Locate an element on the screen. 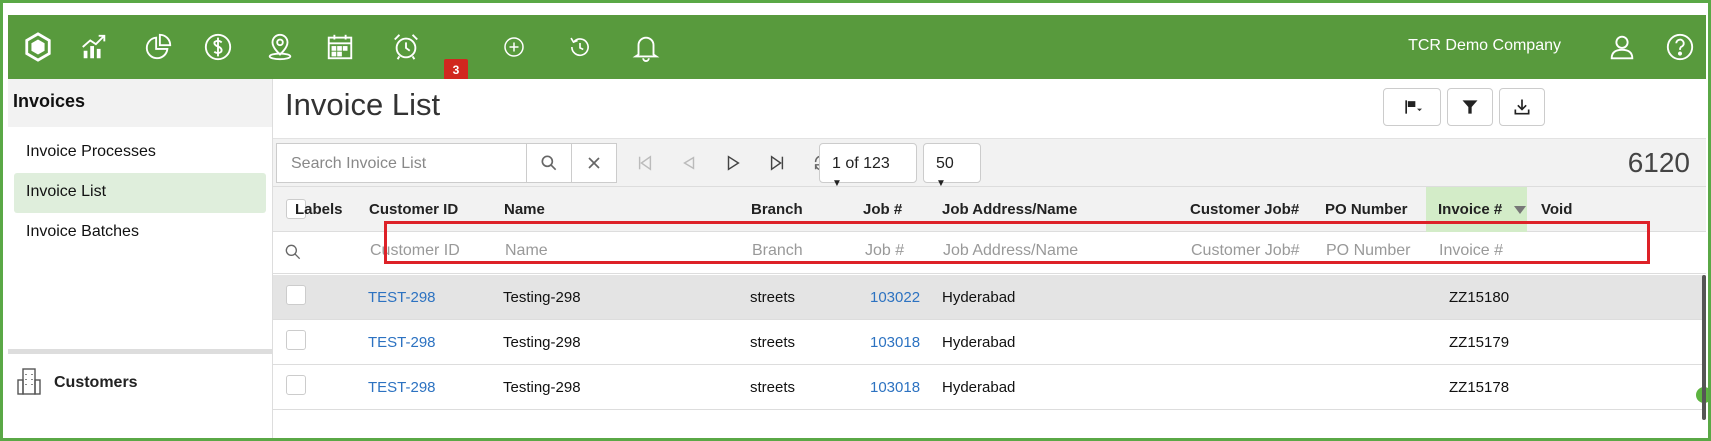  filter-highlight-box is located at coordinates (1017, 242).